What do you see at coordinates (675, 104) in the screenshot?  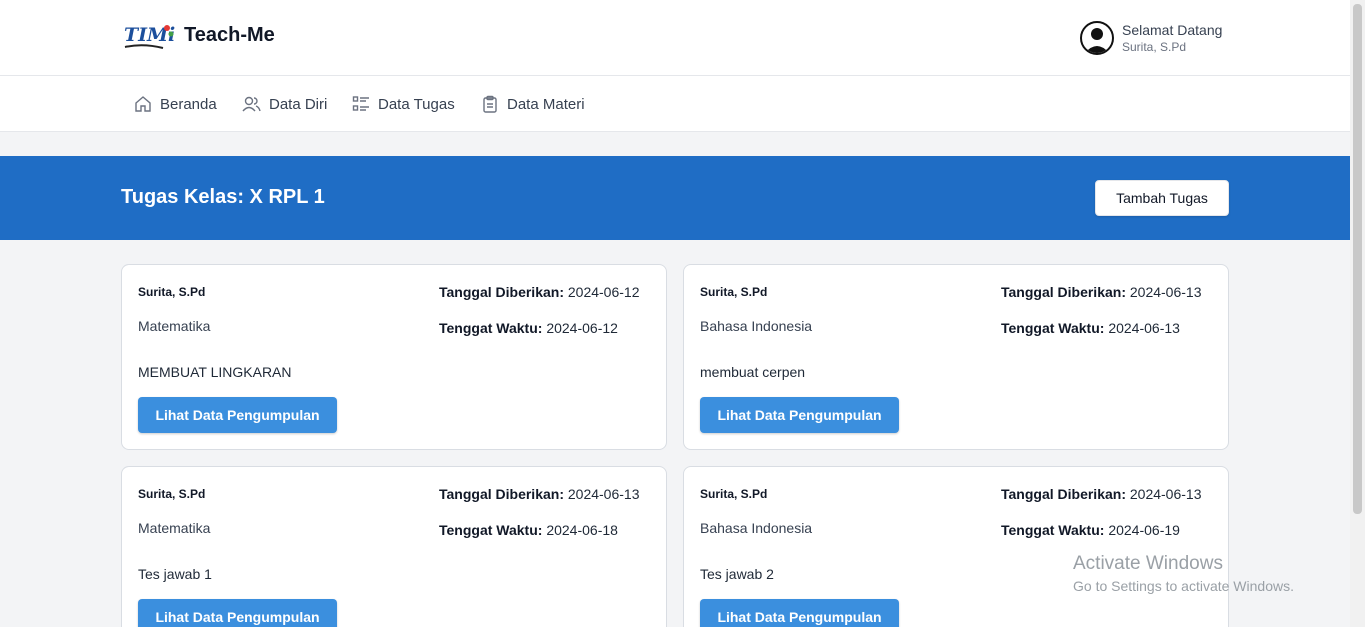 I see `main-nav: Beranda Data Diri Data Tugas Data Materi` at bounding box center [675, 104].